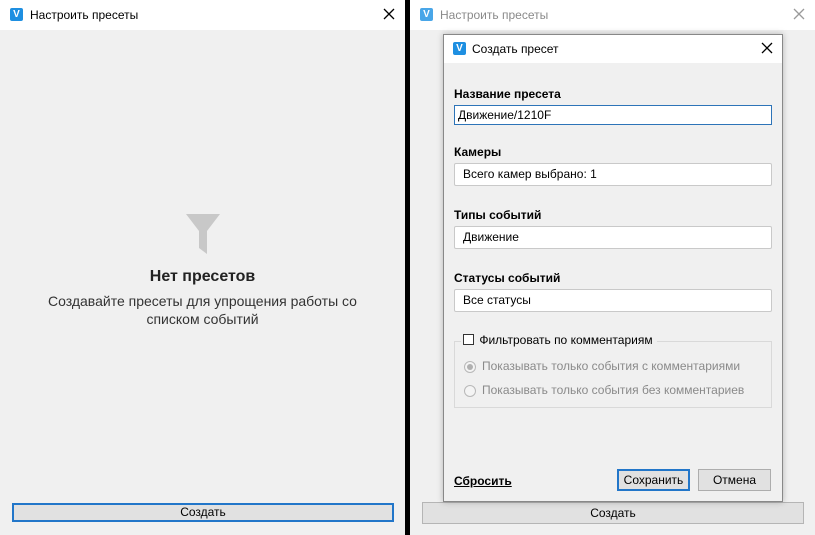 Image resolution: width=815 pixels, height=535 pixels. What do you see at coordinates (483, 481) in the screenshot?
I see `reset-link: Сбросить` at bounding box center [483, 481].